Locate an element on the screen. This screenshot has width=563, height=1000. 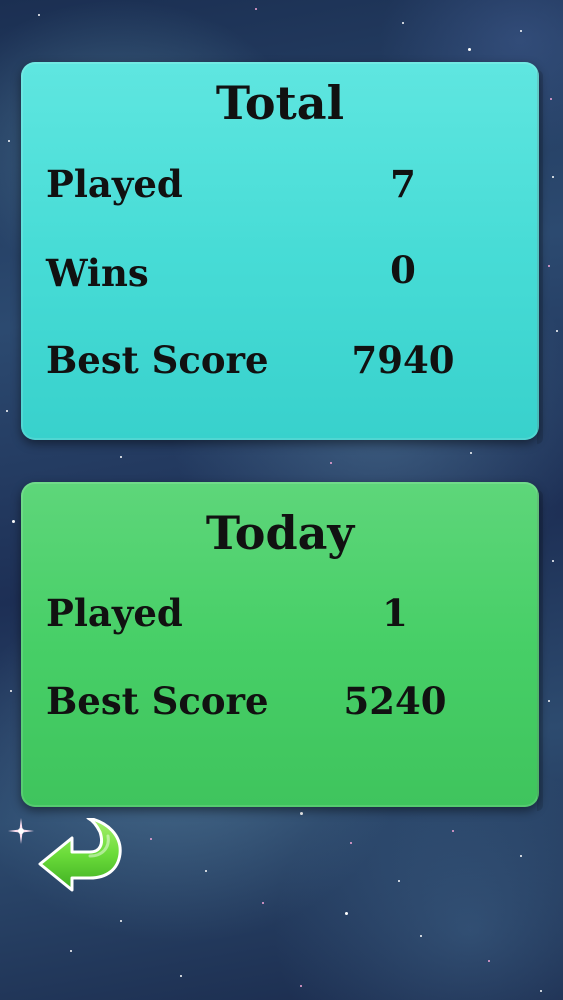
total-played-value: 7 is located at coordinates (403, 184).